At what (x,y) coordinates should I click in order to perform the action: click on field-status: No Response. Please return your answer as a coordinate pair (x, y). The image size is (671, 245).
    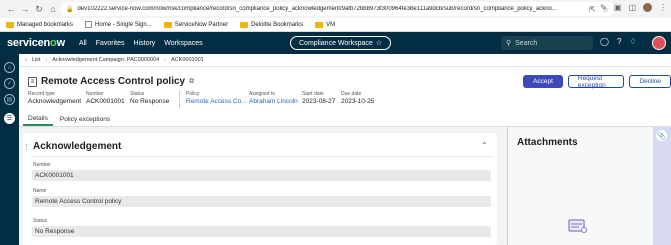
    Looking at the image, I should click on (261, 231).